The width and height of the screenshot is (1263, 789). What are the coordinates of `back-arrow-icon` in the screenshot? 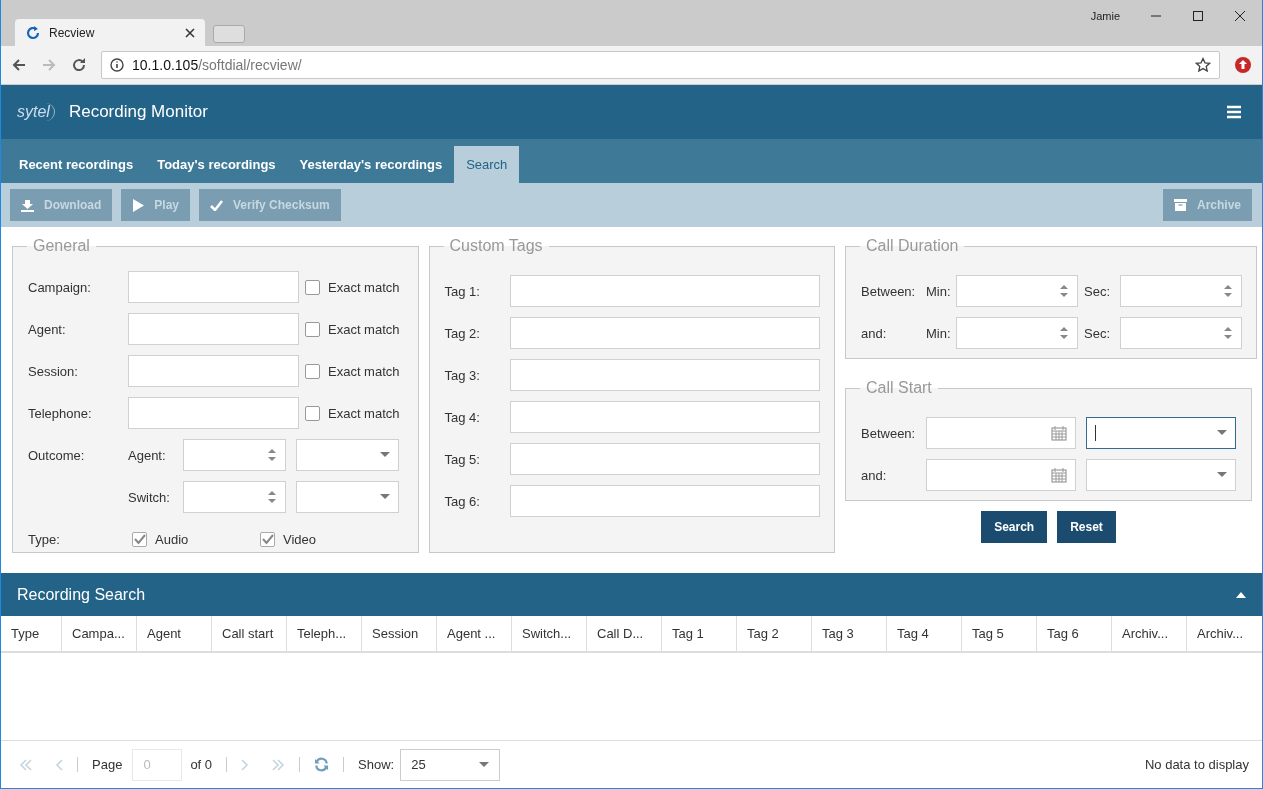 It's located at (19, 65).